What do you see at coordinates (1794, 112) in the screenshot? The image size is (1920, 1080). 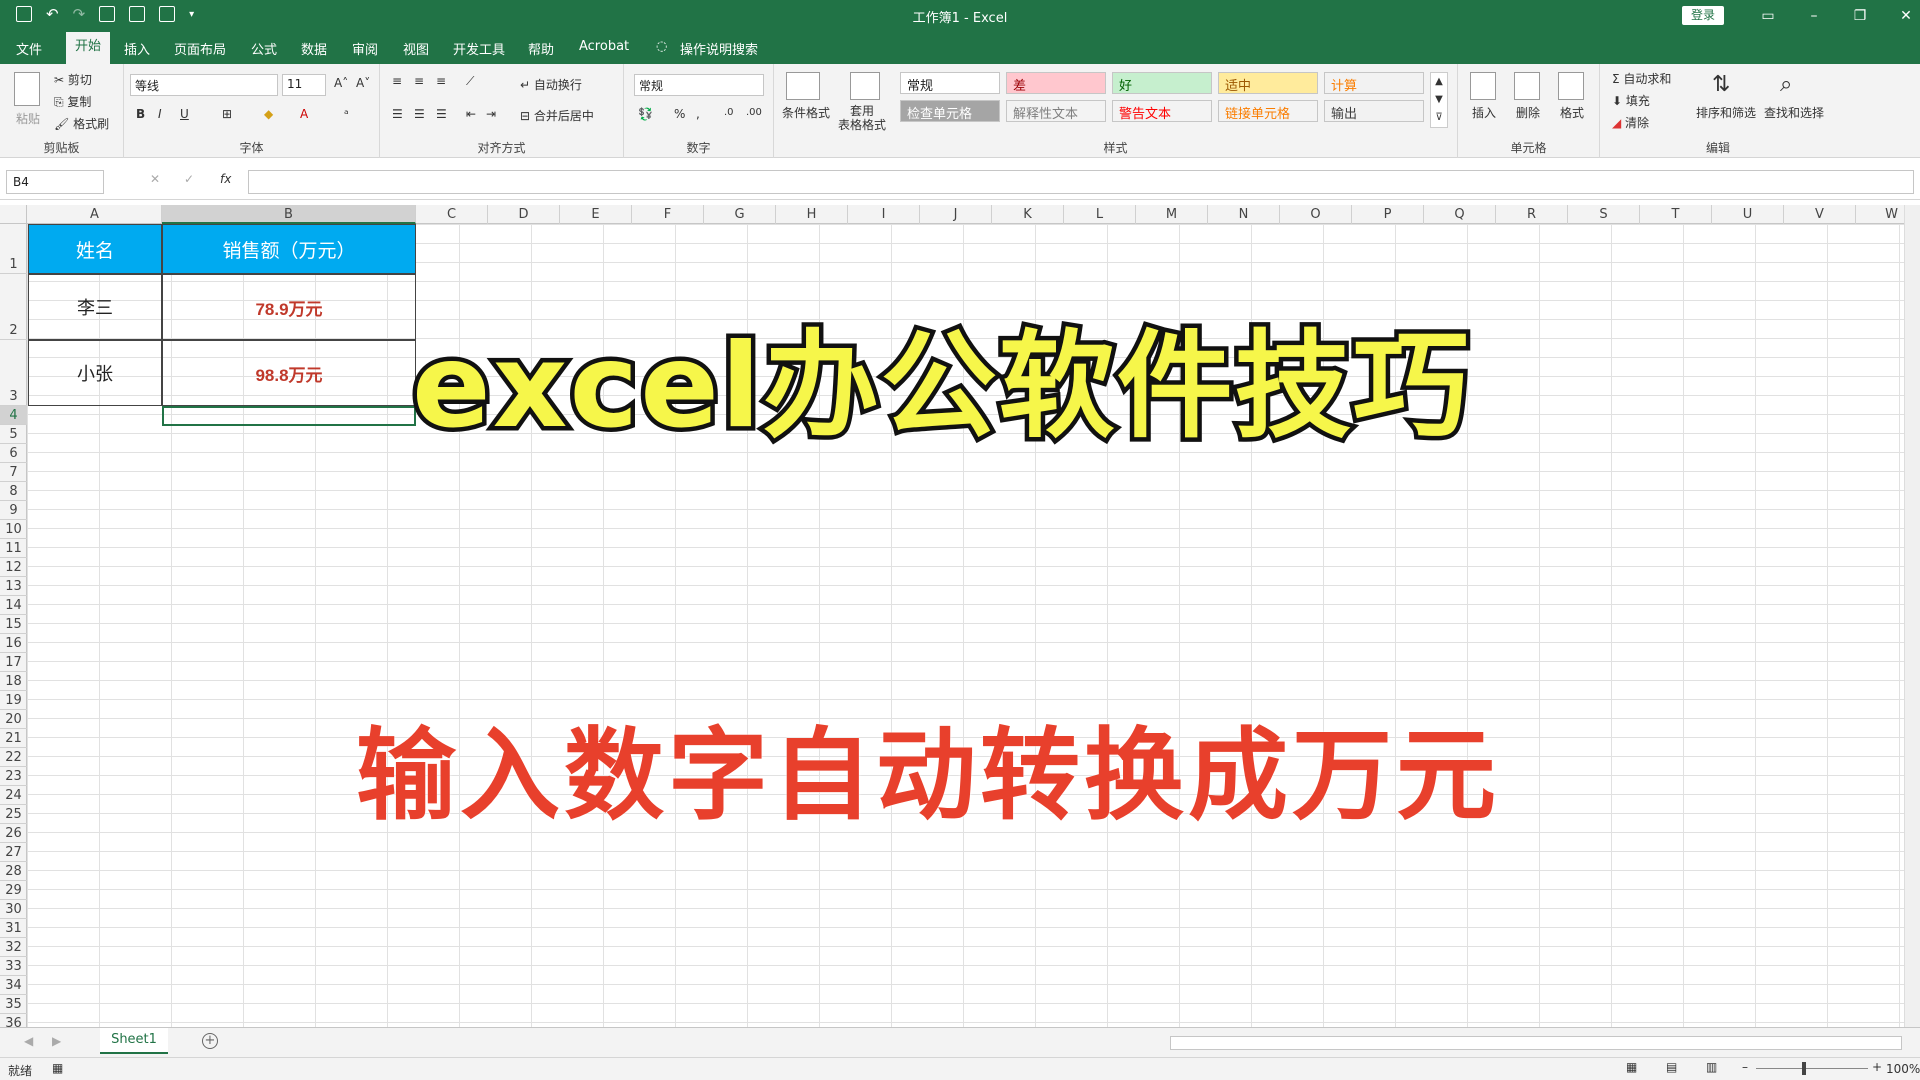 I see `find-select-button: 查找和选择` at bounding box center [1794, 112].